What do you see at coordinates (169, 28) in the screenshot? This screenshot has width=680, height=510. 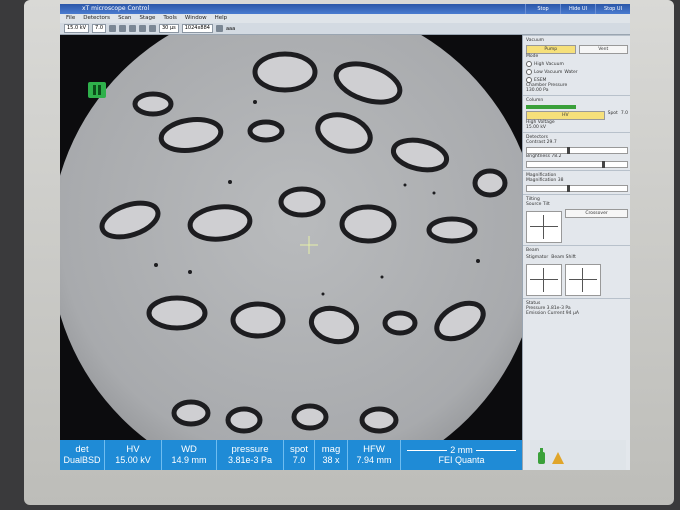 I see `dwell-field: 30 µs` at bounding box center [169, 28].